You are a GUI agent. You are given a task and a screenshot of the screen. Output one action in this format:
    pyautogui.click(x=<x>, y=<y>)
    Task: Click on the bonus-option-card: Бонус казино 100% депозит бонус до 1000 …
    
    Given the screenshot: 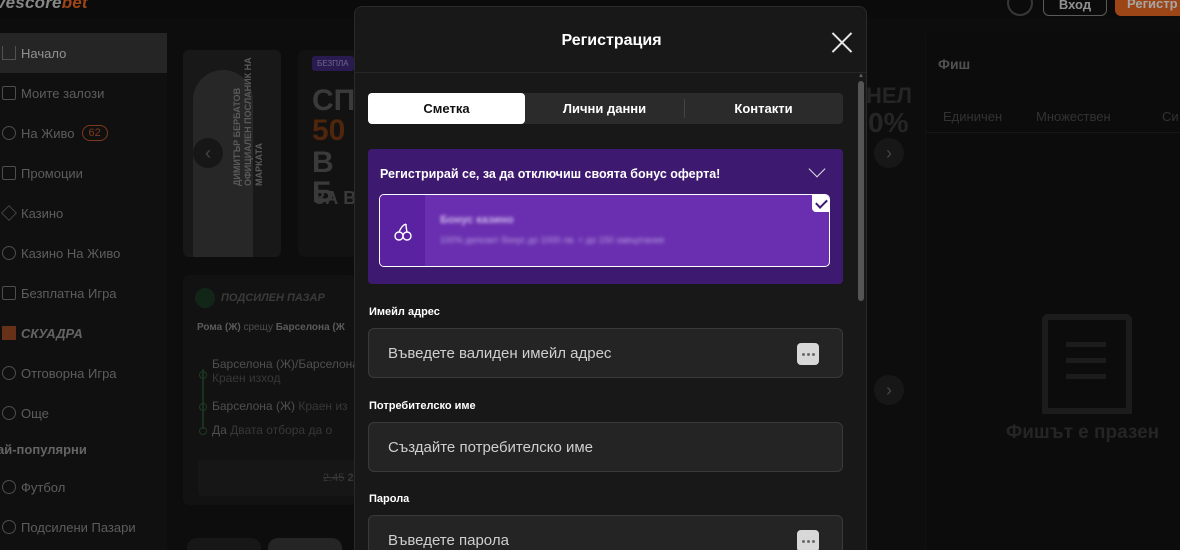 What is the action you would take?
    pyautogui.click(x=604, y=230)
    